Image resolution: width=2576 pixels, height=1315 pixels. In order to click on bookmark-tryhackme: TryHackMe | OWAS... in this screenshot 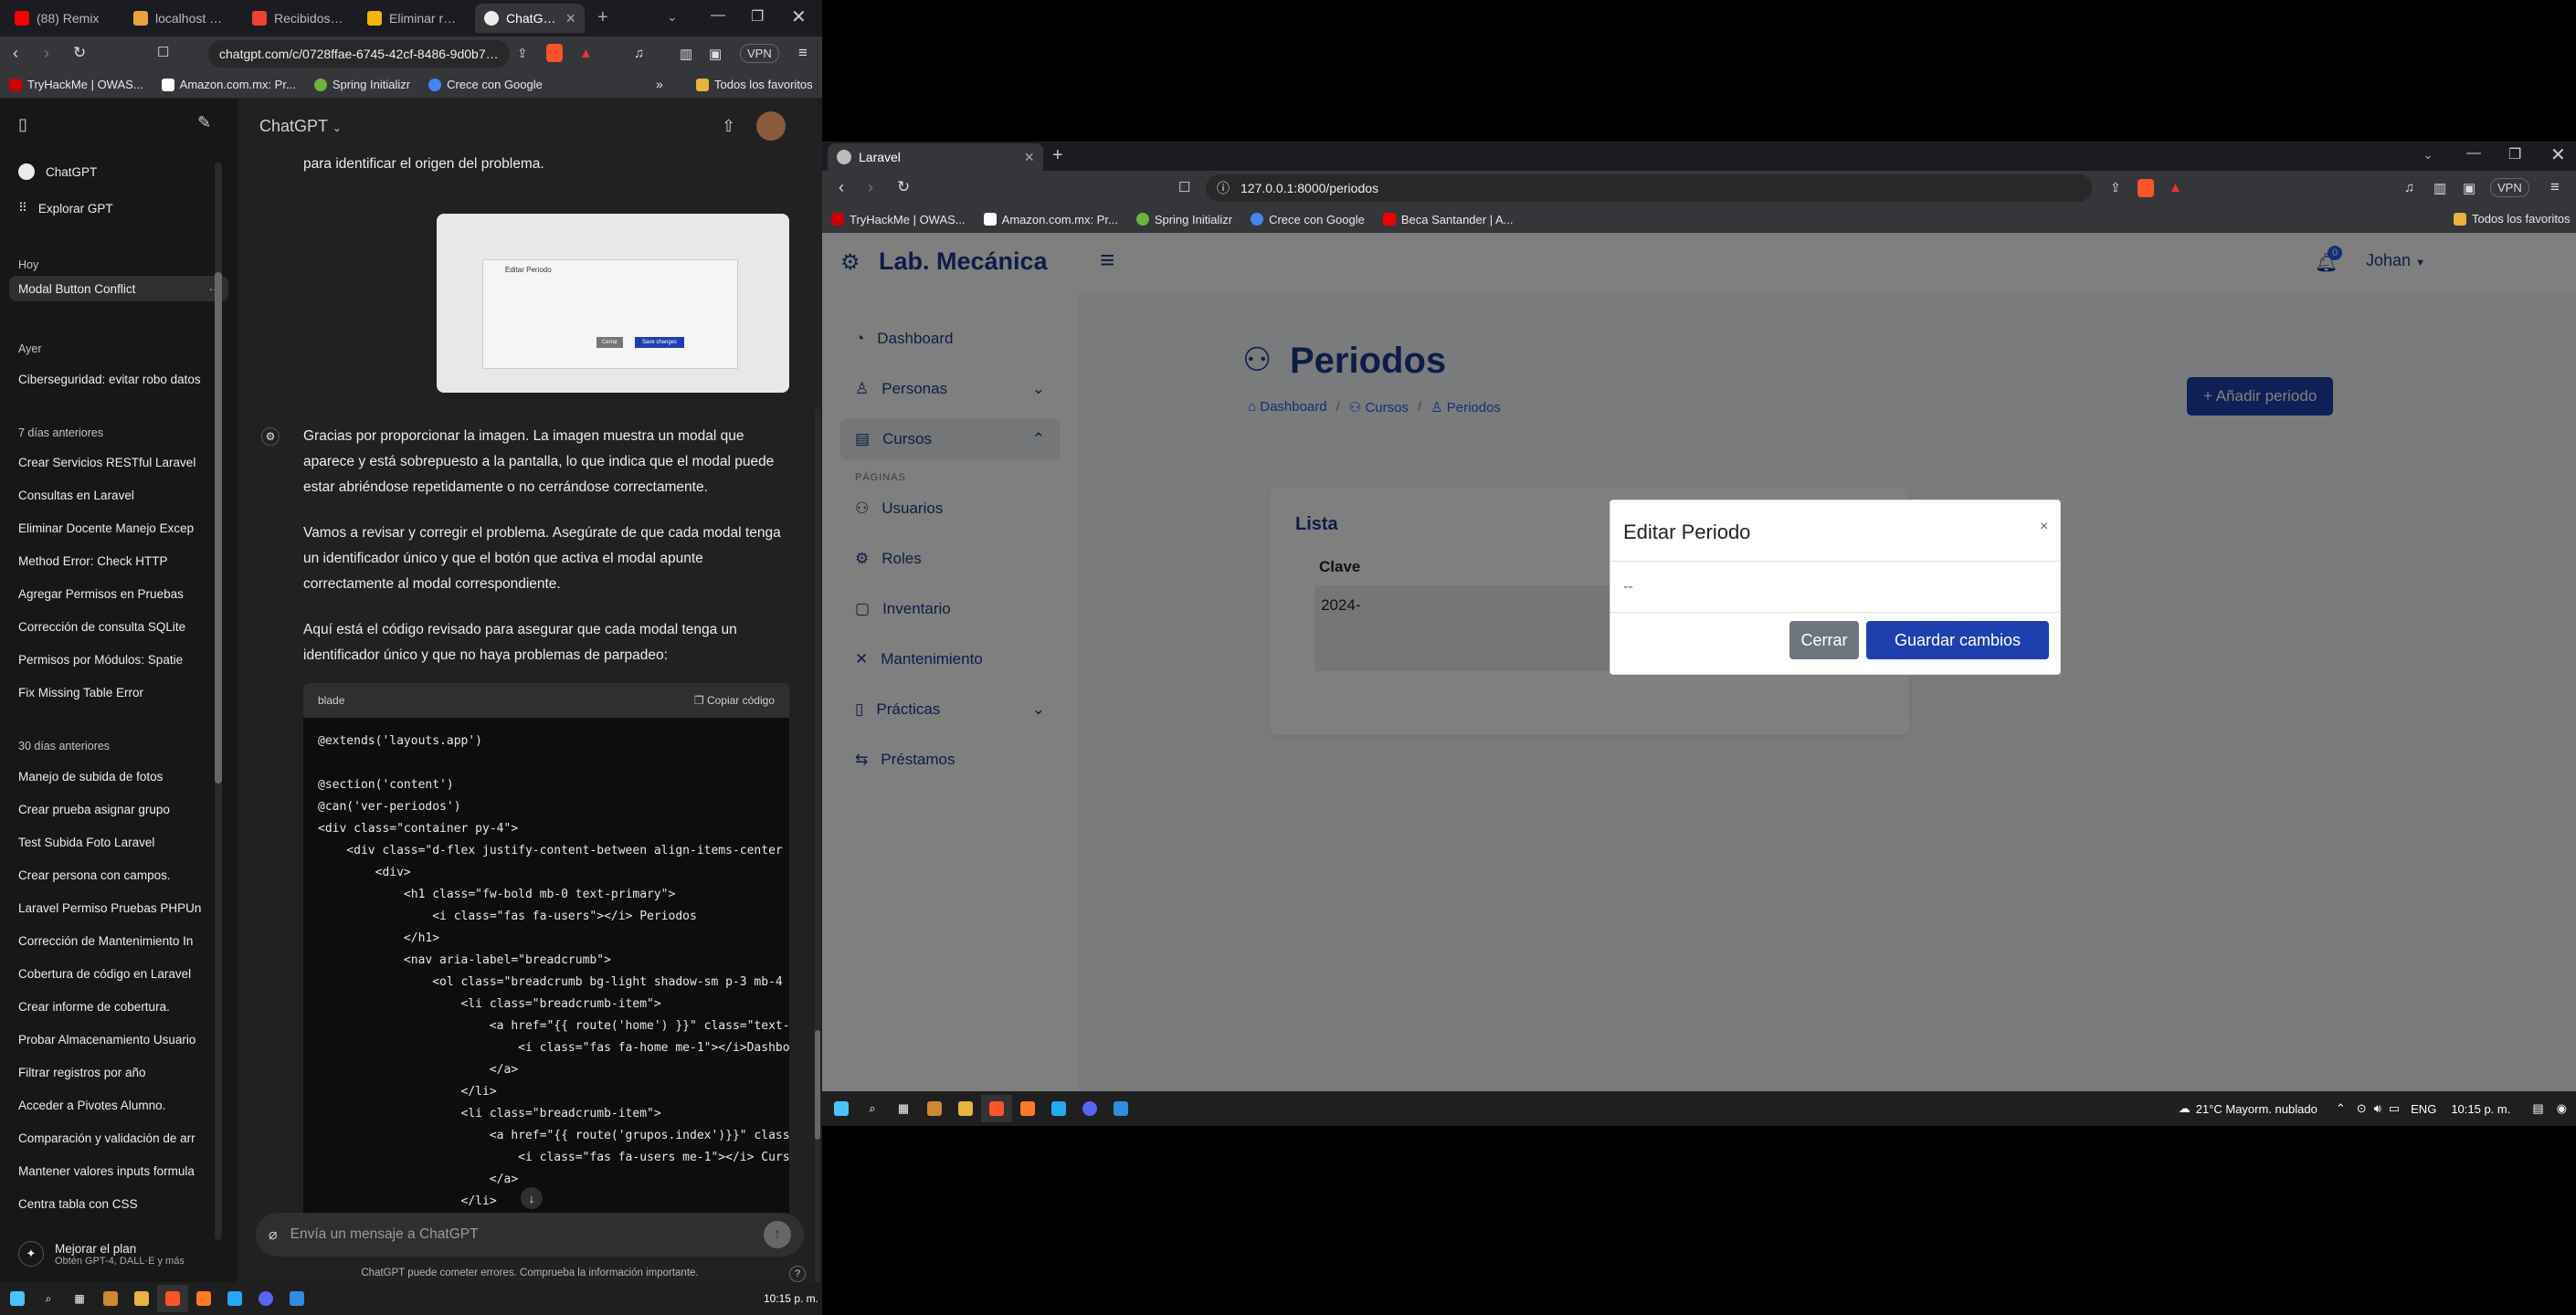, I will do `click(76, 84)`.